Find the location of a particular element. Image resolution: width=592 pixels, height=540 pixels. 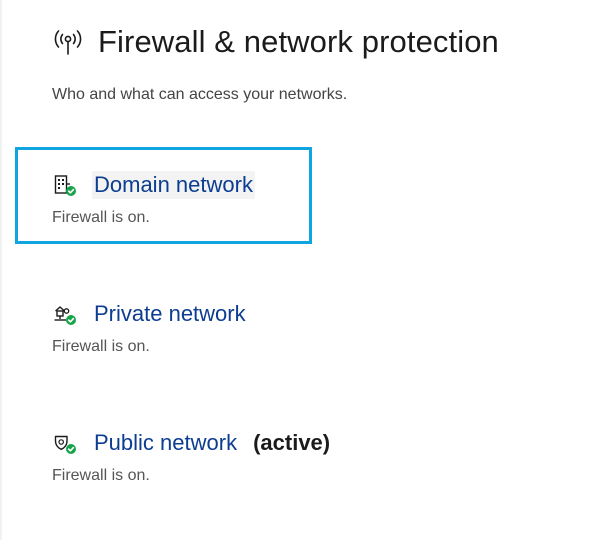

domain-network-status: Firewall is on. is located at coordinates (101, 217).